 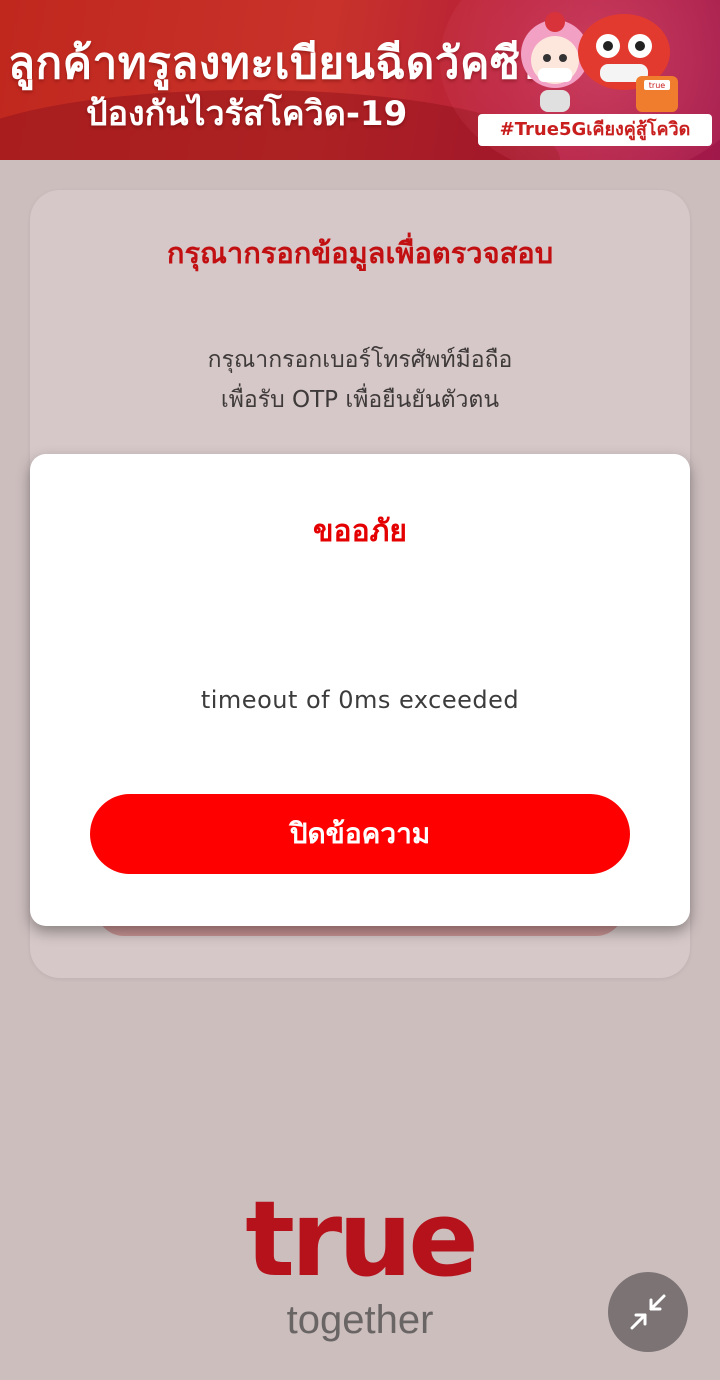 What do you see at coordinates (360, 360) in the screenshot?
I see `instruction-line-1: กรุณากรอกเบอร์โทรศัพท์มือถือ` at bounding box center [360, 360].